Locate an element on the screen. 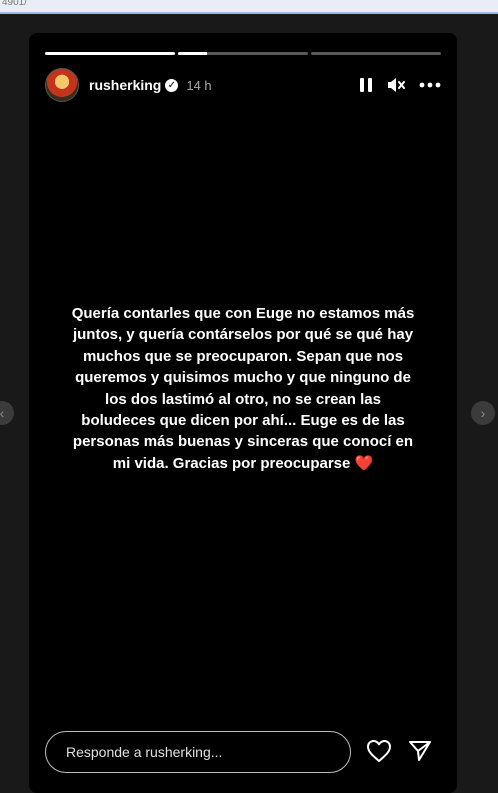  avatar is located at coordinates (62, 85).